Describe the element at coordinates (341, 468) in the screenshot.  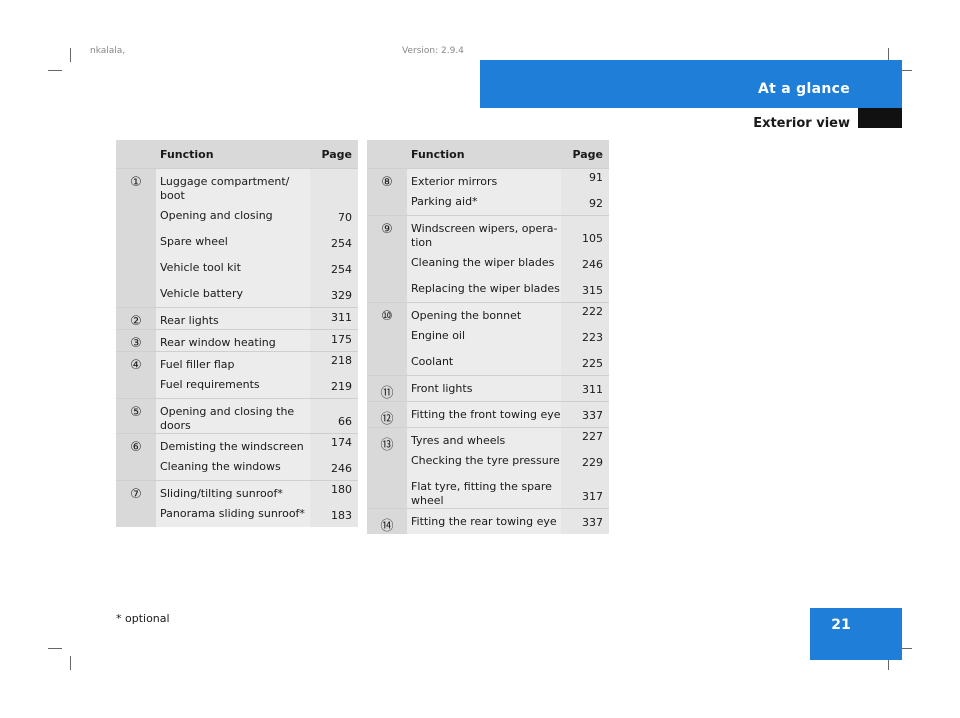
I see `page-reference: 246` at that location.